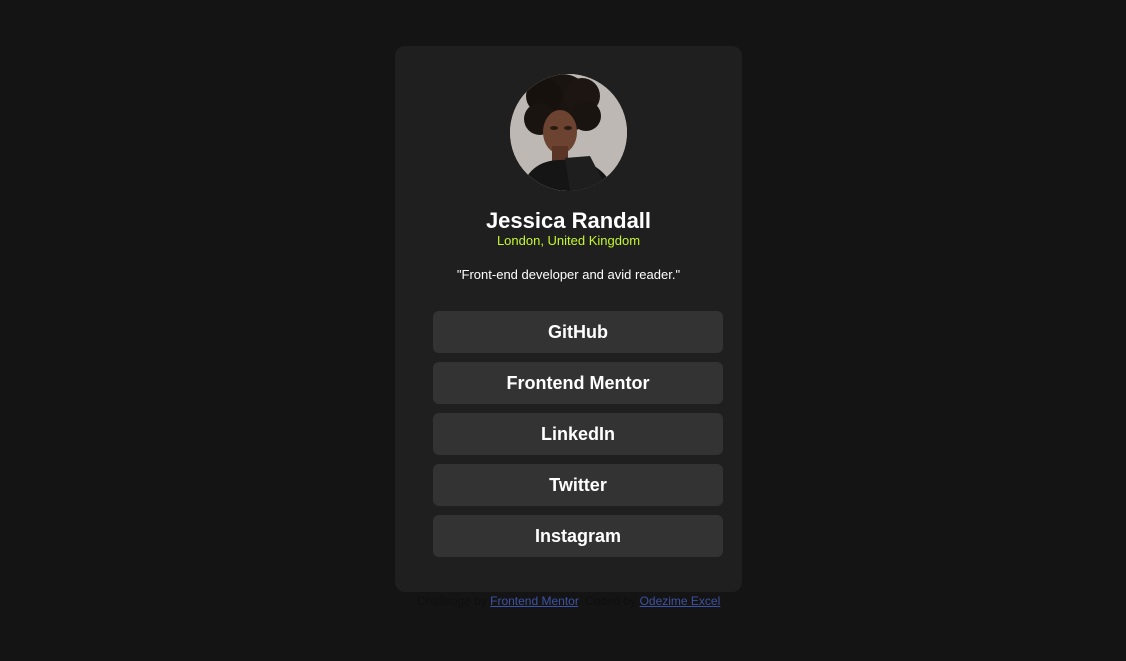 This screenshot has height=661, width=1126. I want to click on frontend-mentor-link: Frontend Mentor, so click(534, 601).